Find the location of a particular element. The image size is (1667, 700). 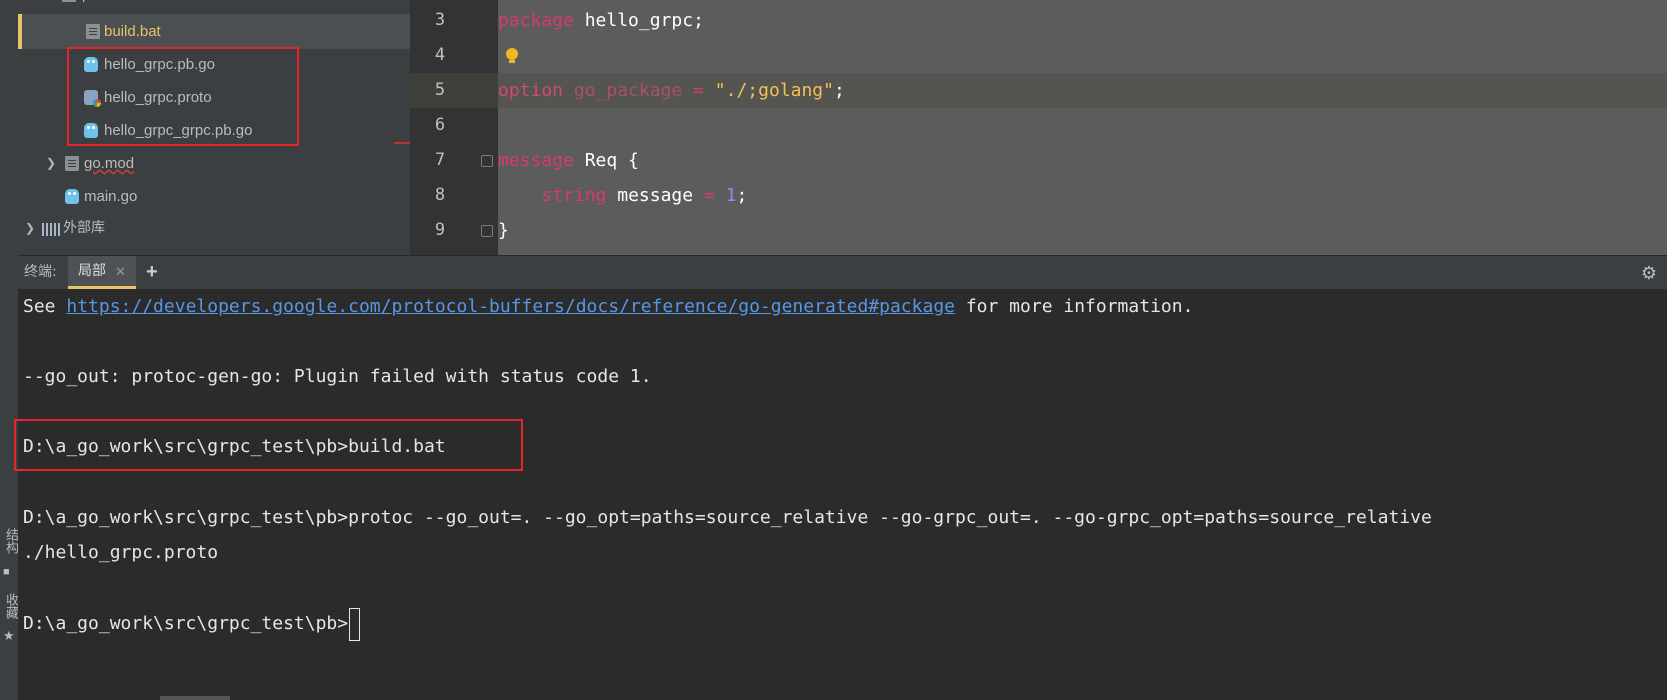

gear-icon: ⚙ is located at coordinates (1649, 273).